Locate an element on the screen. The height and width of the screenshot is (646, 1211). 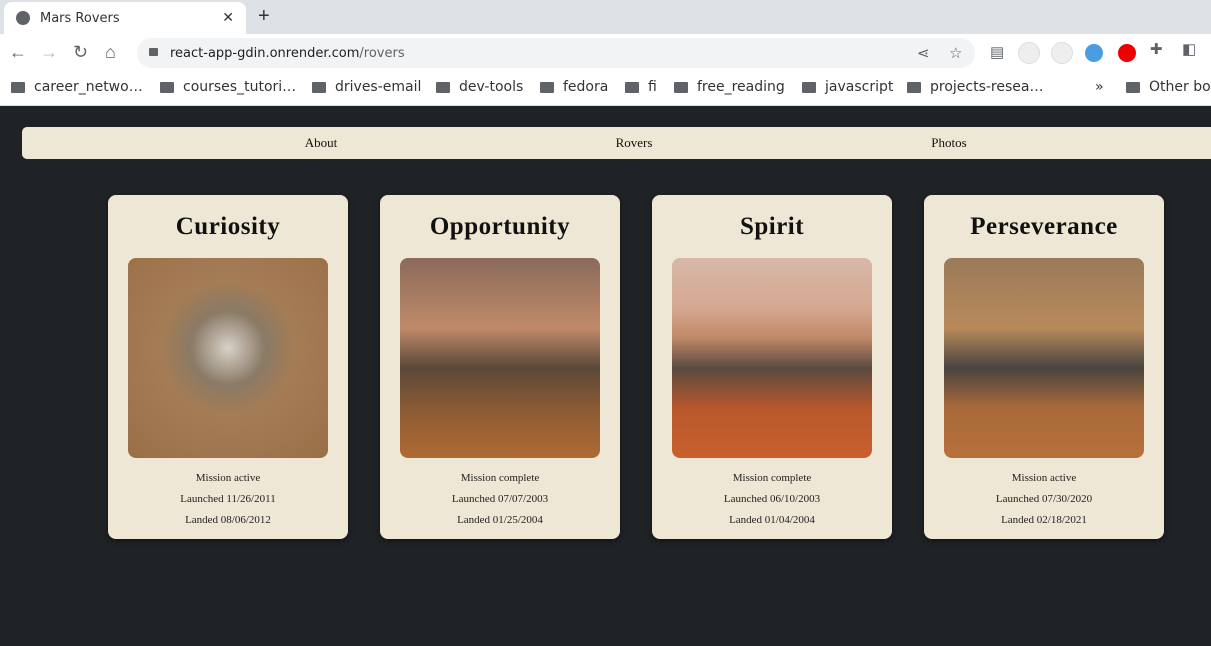
bookmark-folder: drives-email is located at coordinates (366, 87).